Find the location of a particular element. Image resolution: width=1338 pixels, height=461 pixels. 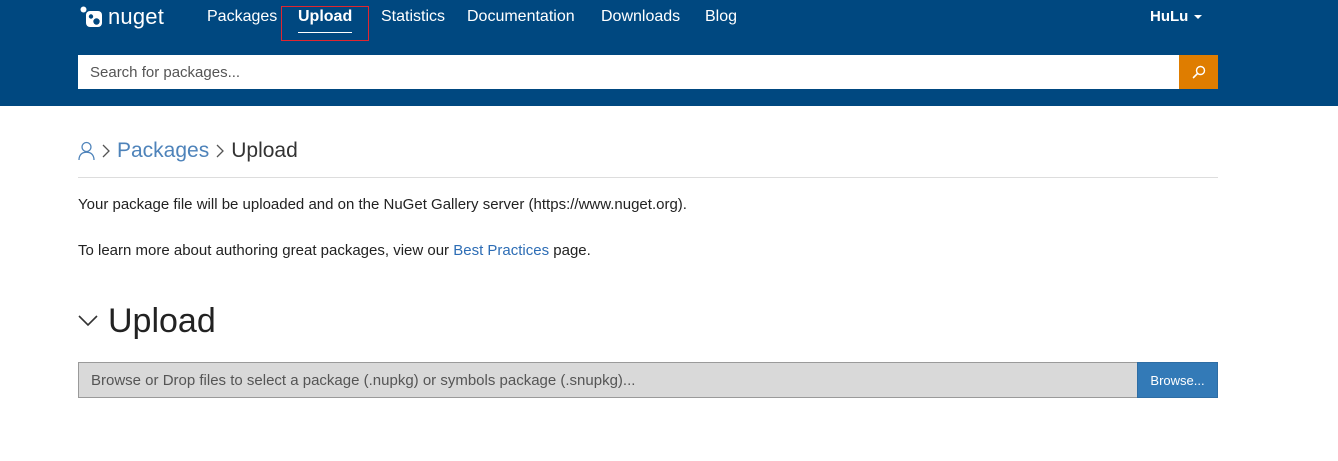

breadcrumb: Packages Upload is located at coordinates (188, 151).